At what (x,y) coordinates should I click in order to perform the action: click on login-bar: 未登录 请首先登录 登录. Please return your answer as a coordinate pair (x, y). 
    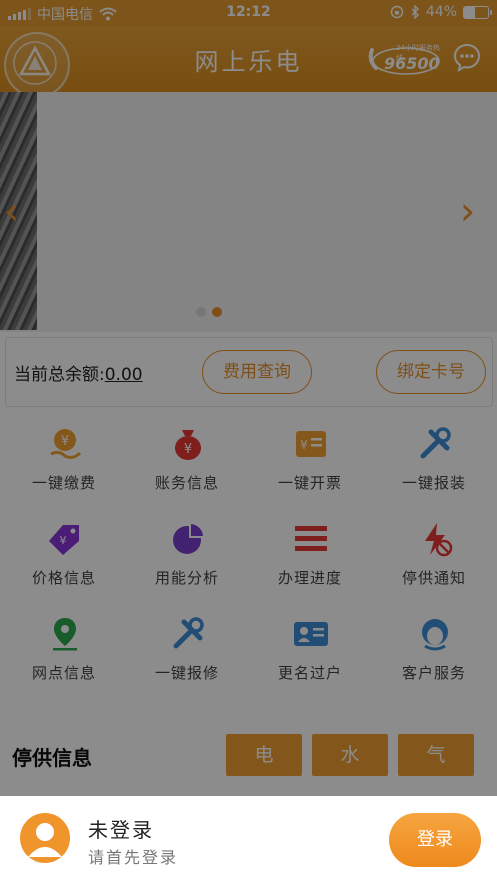
    Looking at the image, I should click on (248, 839).